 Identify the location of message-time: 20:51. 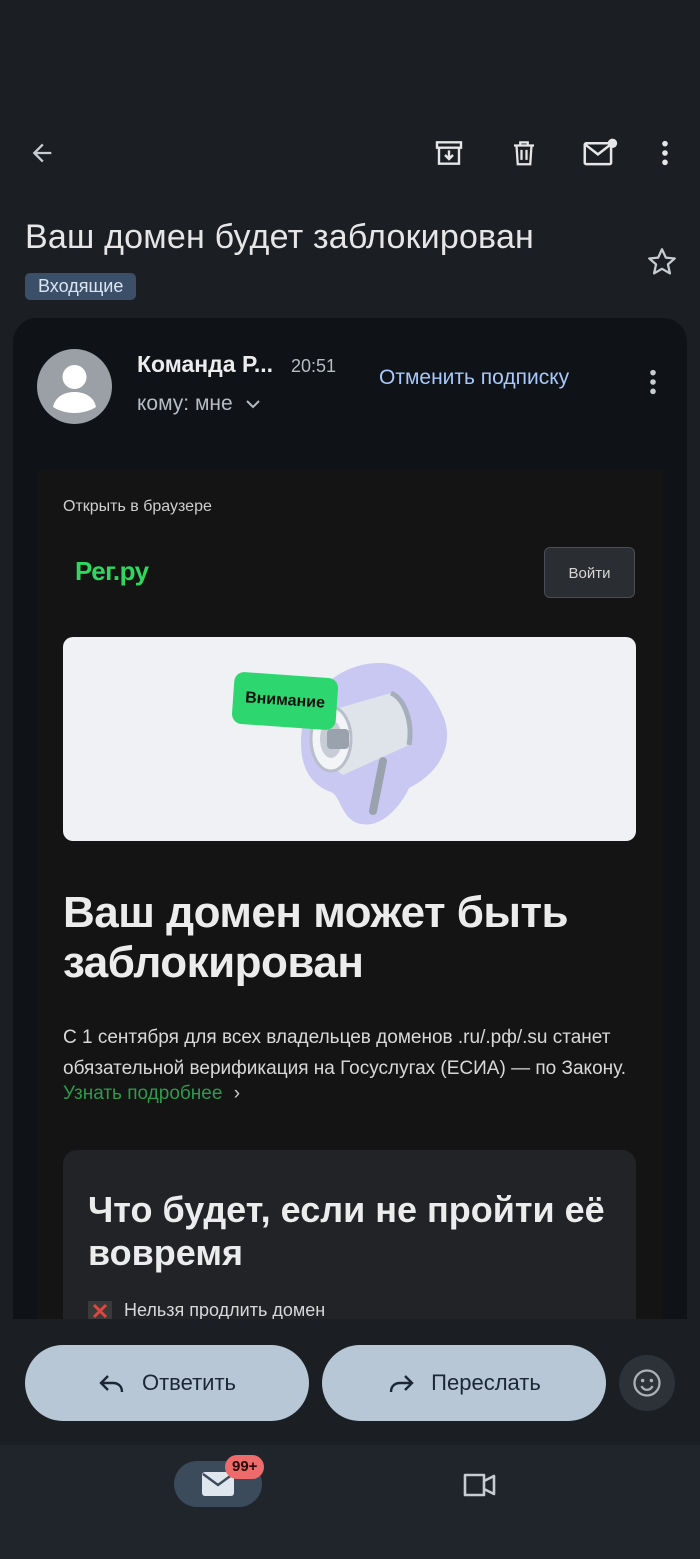
(314, 366).